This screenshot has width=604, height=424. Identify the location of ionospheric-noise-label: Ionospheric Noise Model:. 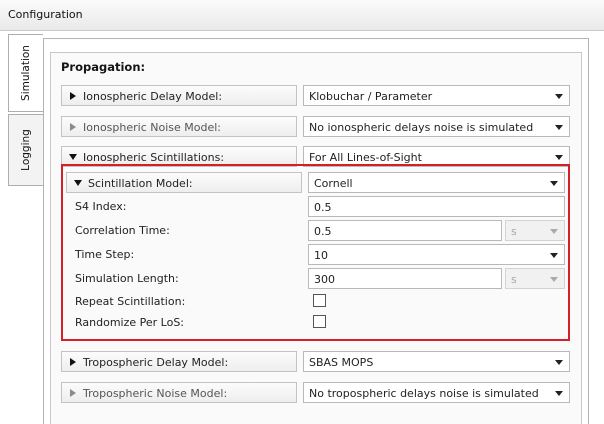
(152, 127).